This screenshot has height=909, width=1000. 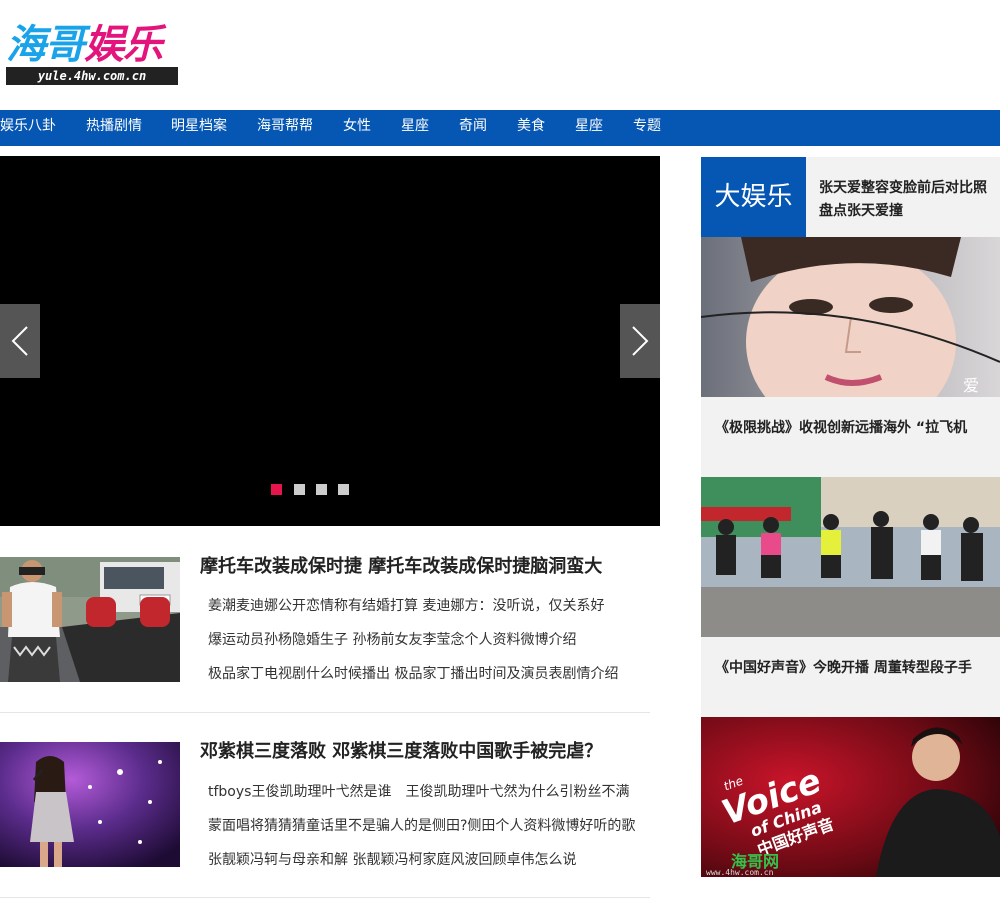 What do you see at coordinates (401, 752) in the screenshot?
I see `news-title: 邓紫棋三度落败 邓紫棋三度落败中国歌手被完虐？` at bounding box center [401, 752].